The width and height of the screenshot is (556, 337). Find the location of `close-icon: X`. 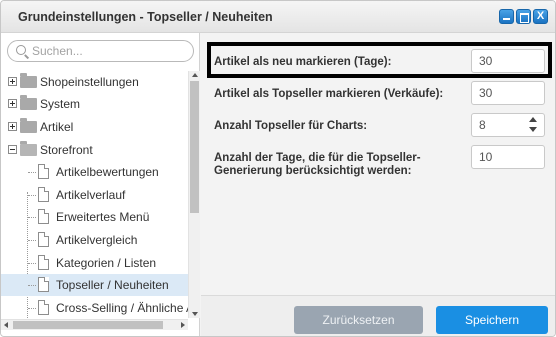

close-icon: X is located at coordinates (540, 16).